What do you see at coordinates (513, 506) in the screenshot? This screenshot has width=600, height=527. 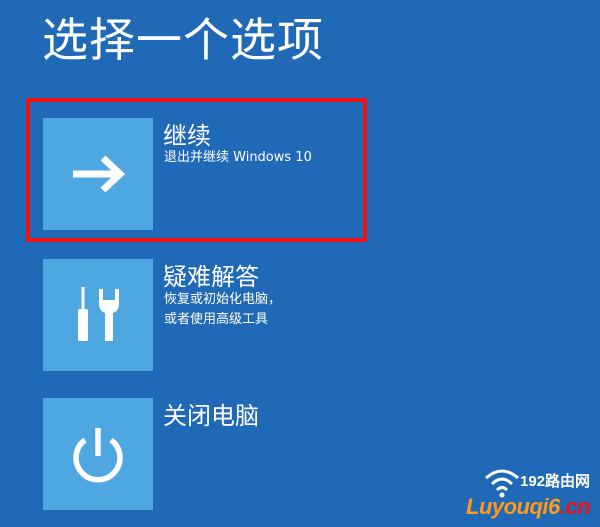 I see `watermark-bottom-main: Luyouqi6` at bounding box center [513, 506].